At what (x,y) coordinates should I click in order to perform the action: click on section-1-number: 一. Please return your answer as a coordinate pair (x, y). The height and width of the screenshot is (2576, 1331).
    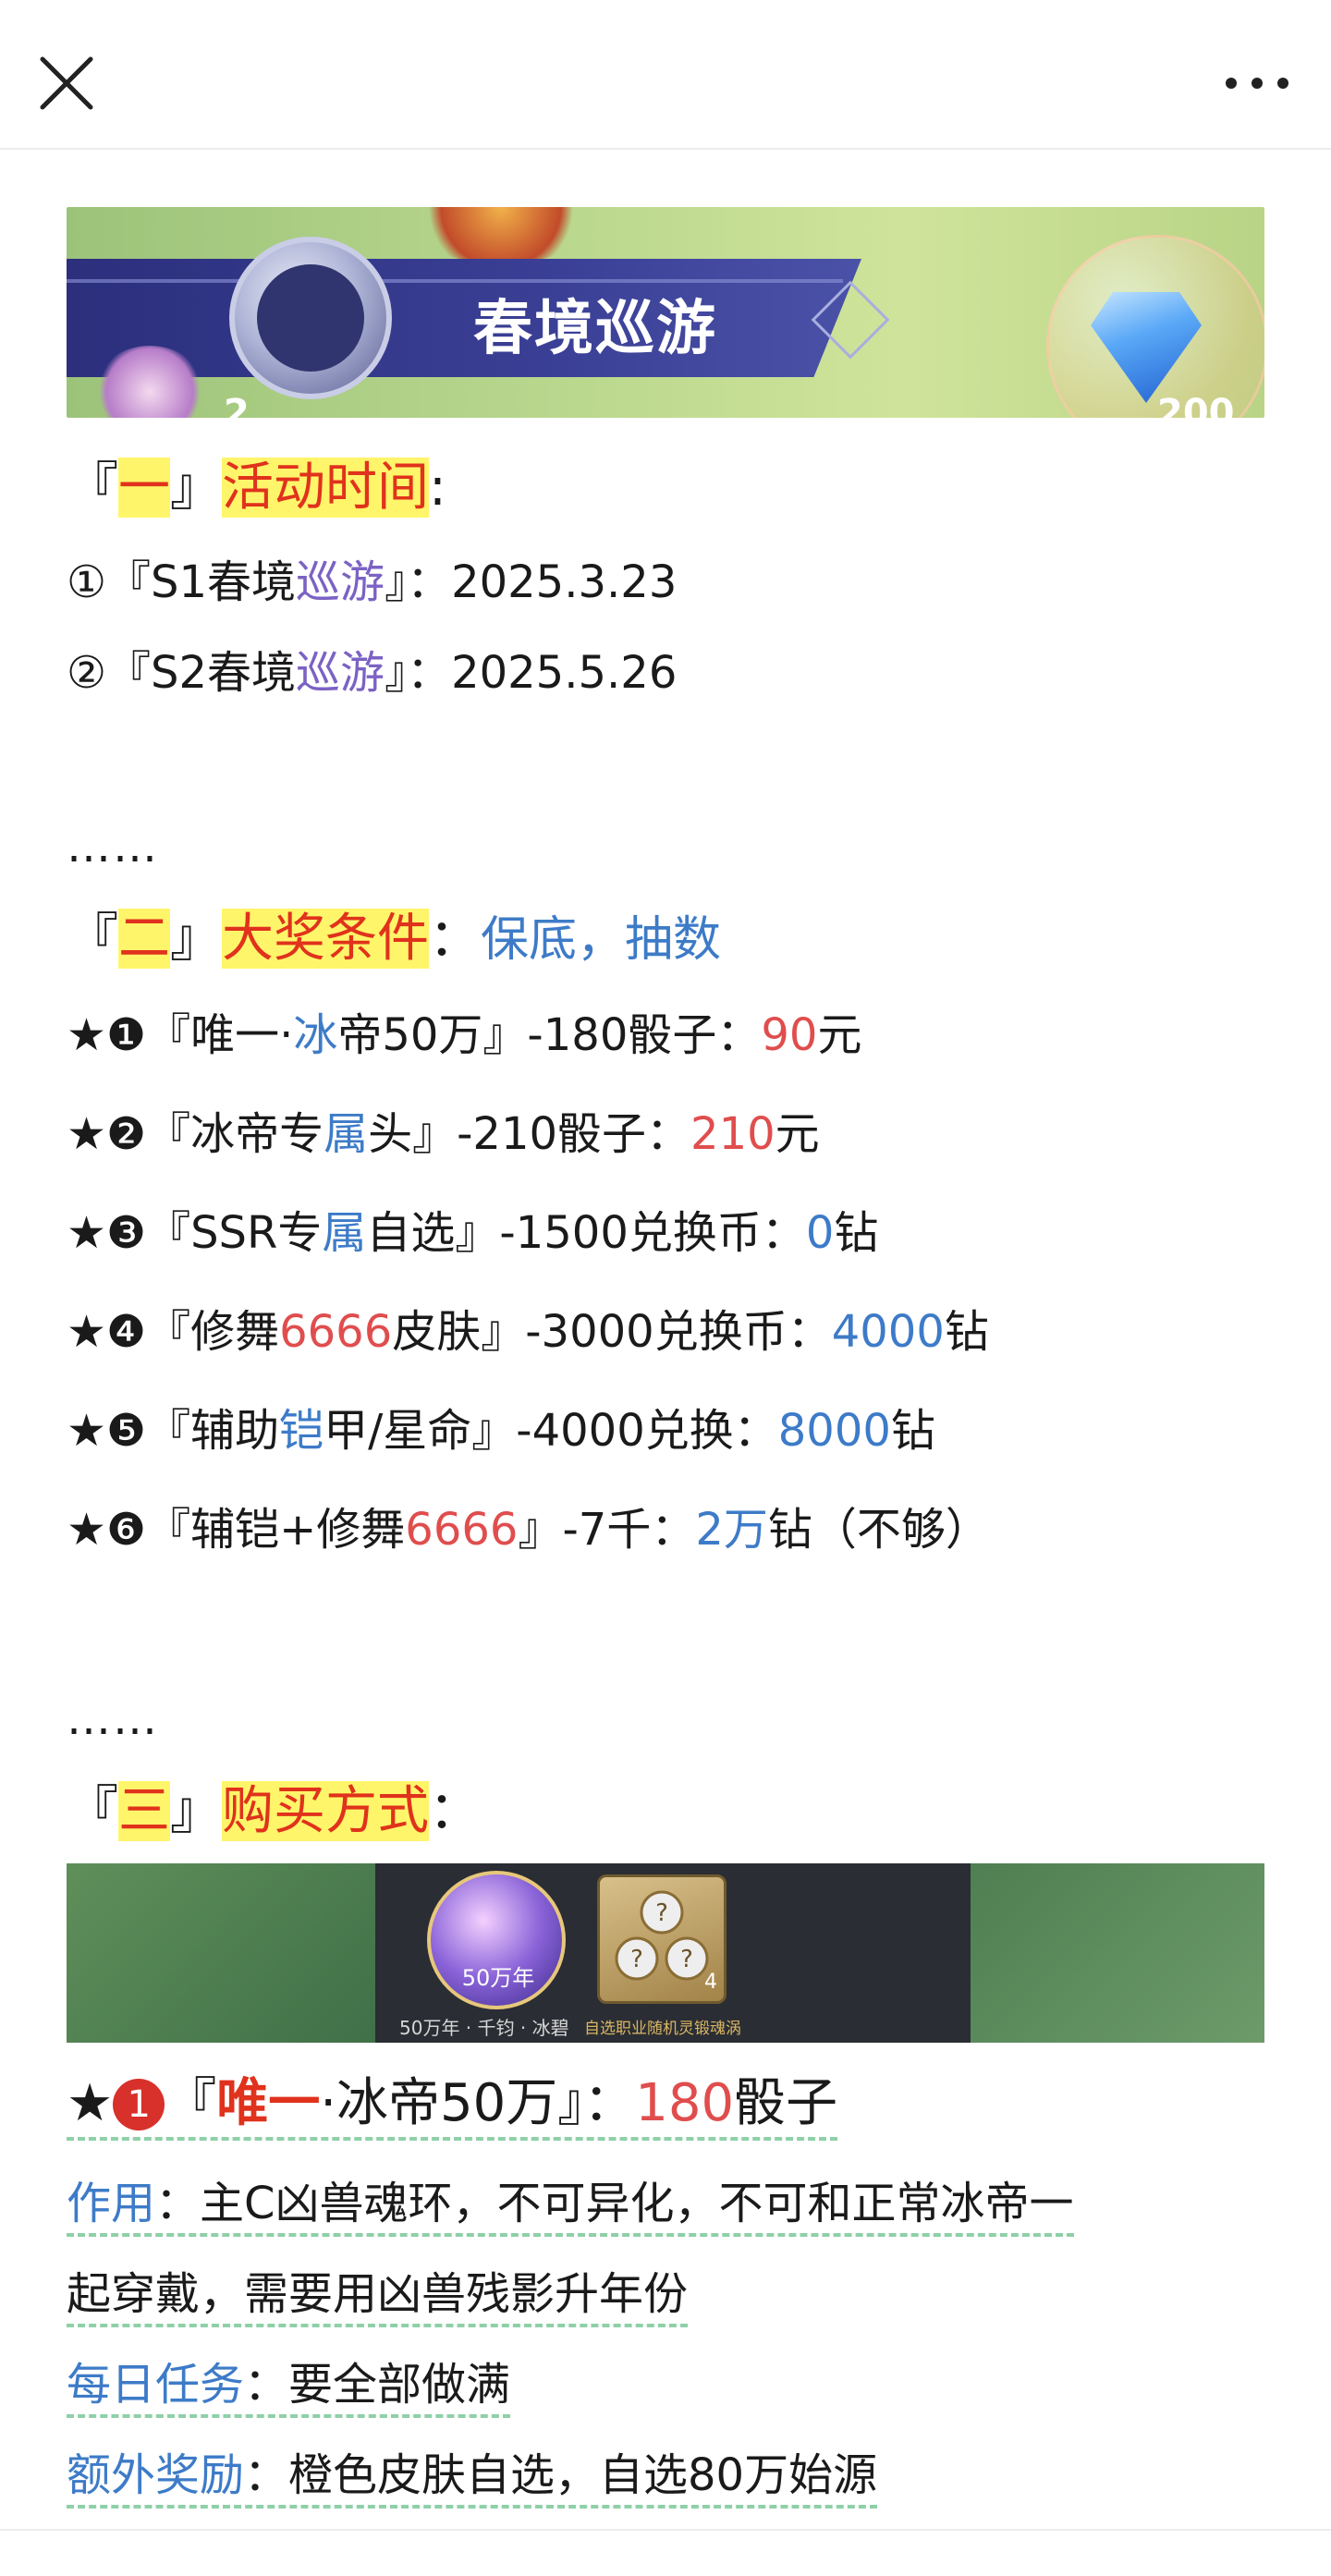
    Looking at the image, I should click on (144, 488).